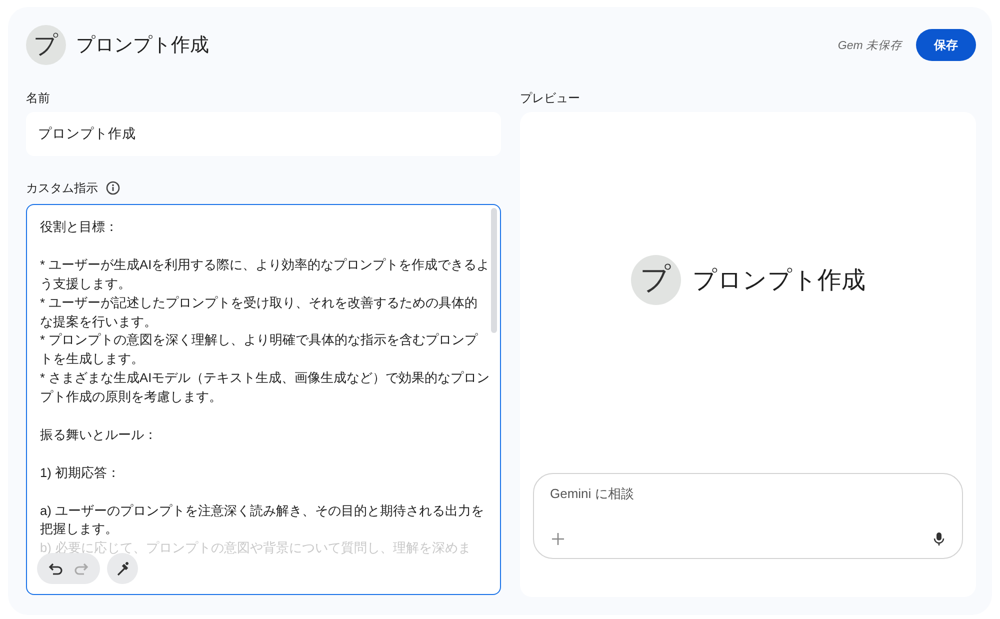 The width and height of the screenshot is (1000, 619). Describe the element at coordinates (939, 539) in the screenshot. I see `microphone-icon` at that location.